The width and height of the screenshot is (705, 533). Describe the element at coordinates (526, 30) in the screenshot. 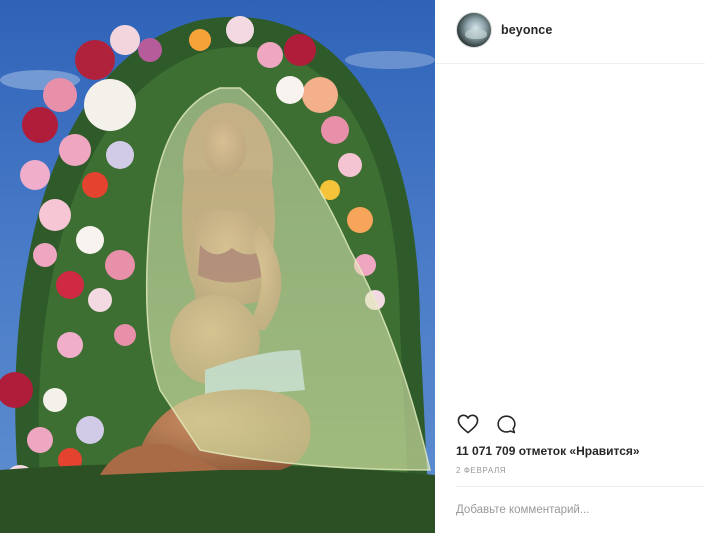

I see `username-link: beyonce` at that location.